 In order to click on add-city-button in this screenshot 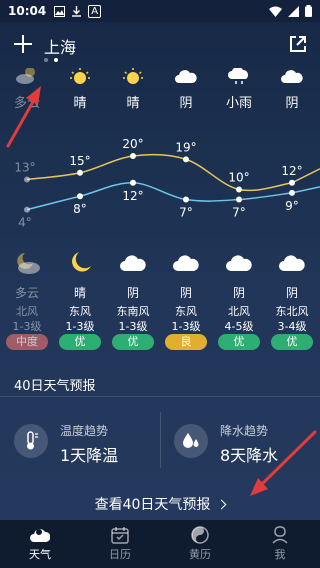, I will do `click(23, 44)`.